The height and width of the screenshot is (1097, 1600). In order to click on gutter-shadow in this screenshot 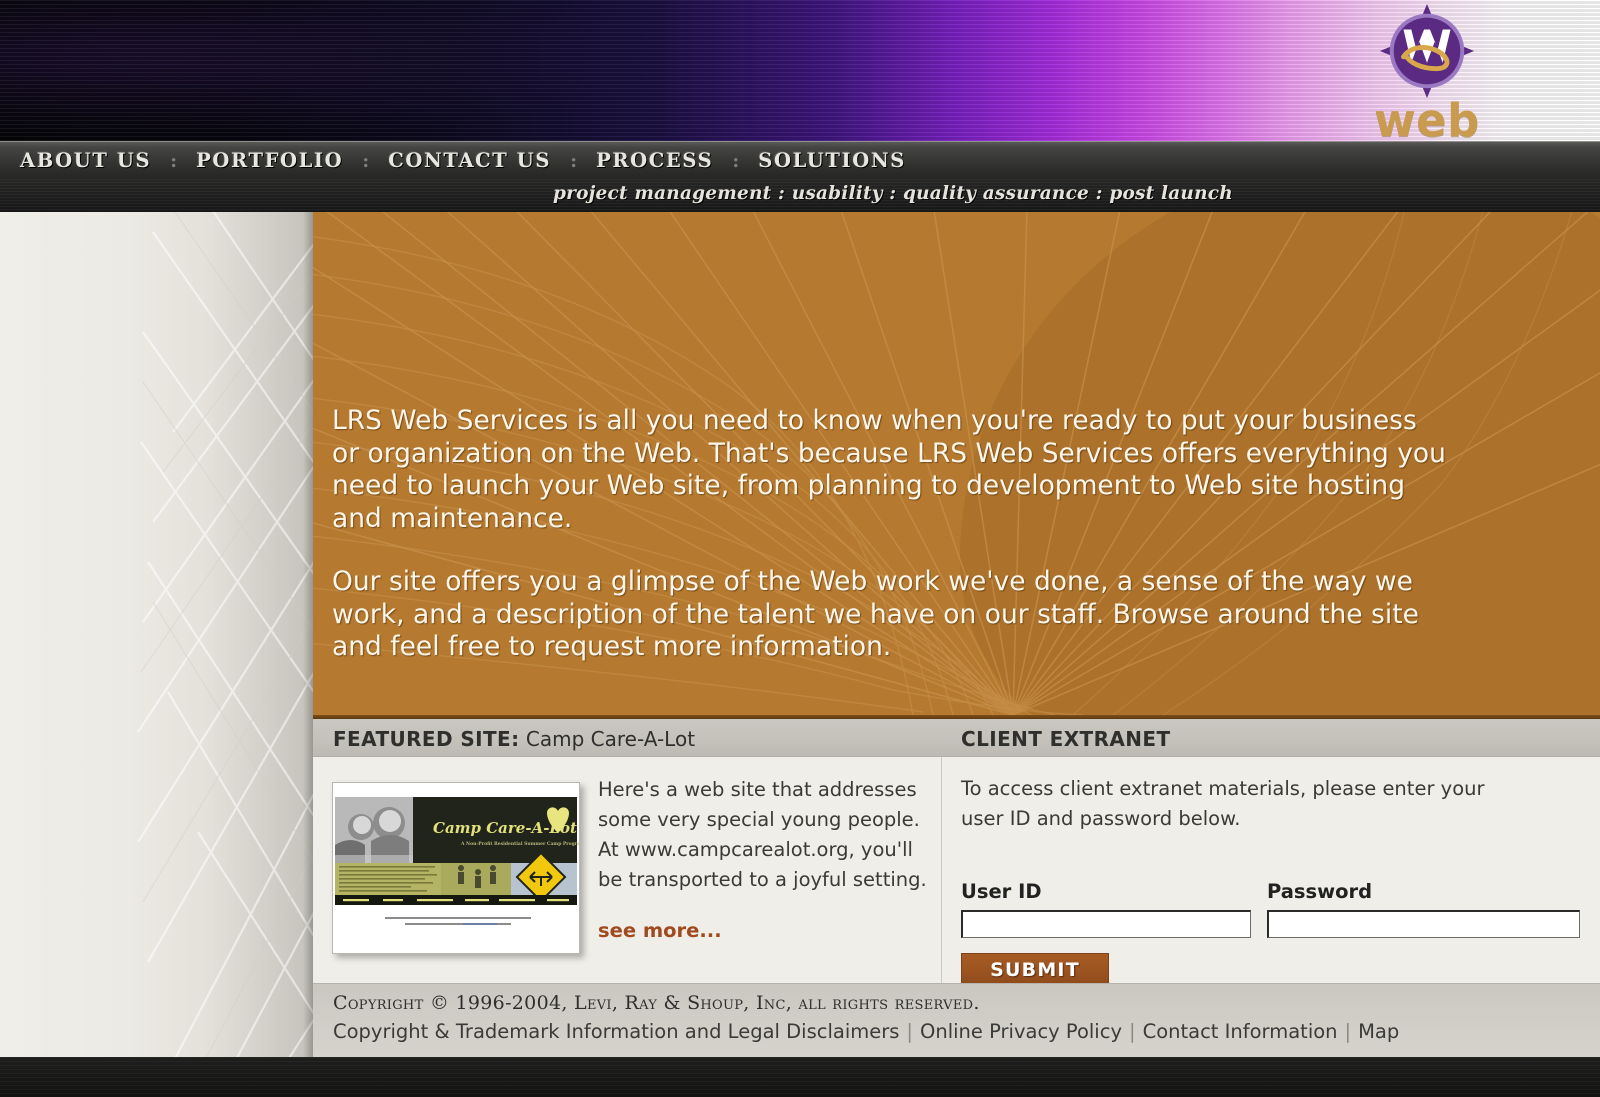, I will do `click(308, 634)`.